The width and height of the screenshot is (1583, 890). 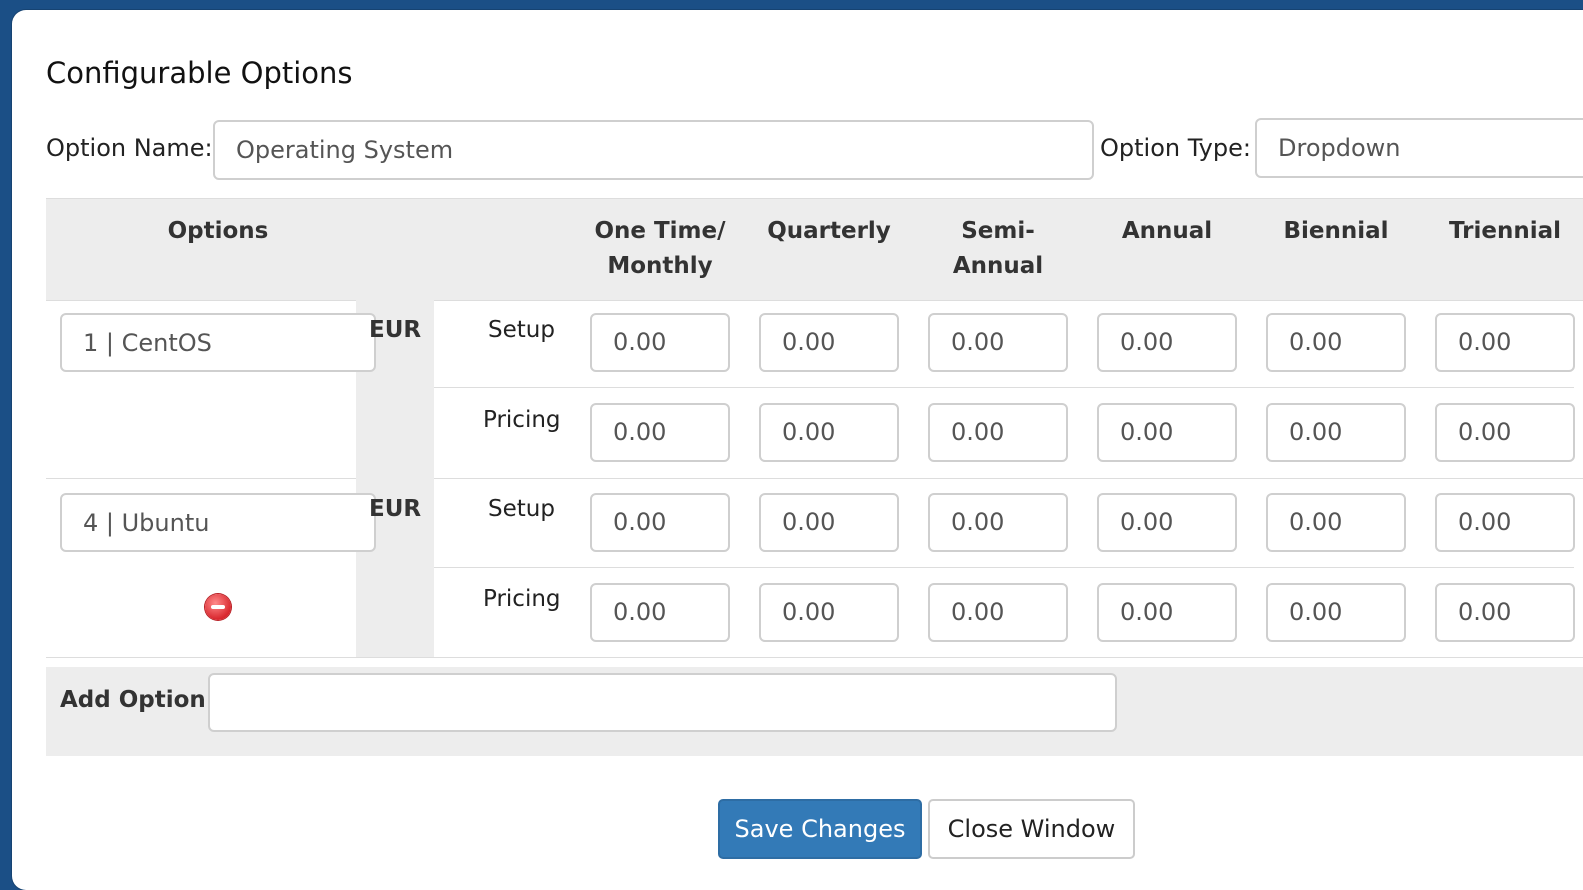 I want to click on column-header-biennial: Biennial, so click(x=1336, y=231).